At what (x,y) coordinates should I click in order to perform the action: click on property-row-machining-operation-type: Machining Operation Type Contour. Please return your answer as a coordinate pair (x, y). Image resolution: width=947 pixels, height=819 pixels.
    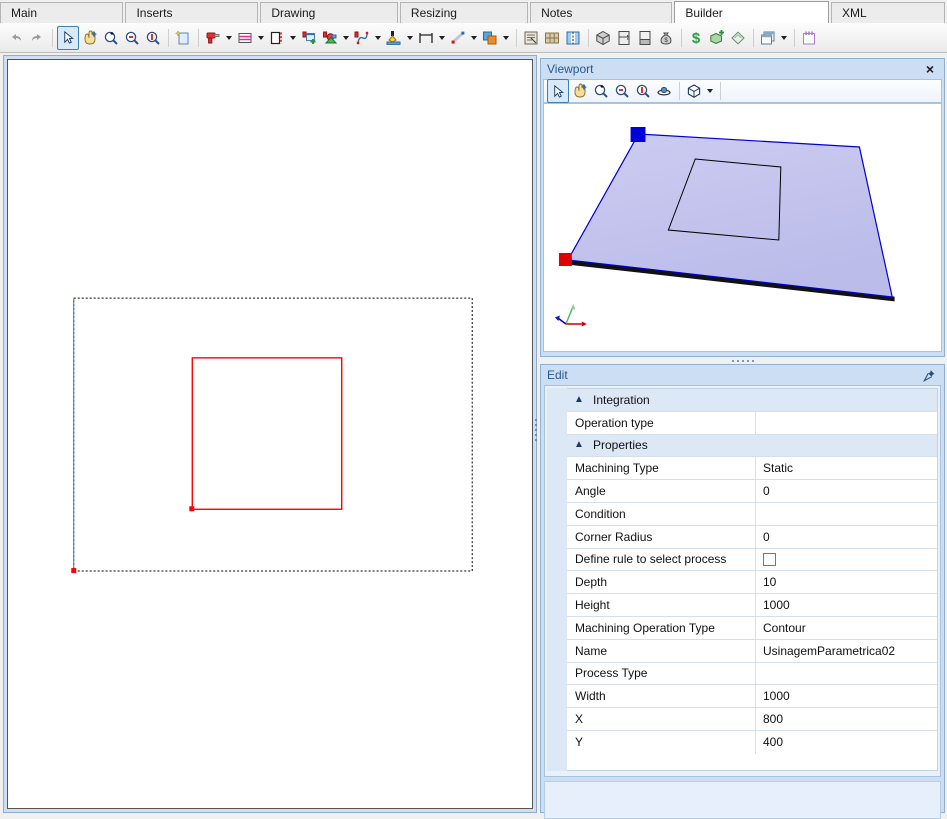
    Looking at the image, I should click on (752, 628).